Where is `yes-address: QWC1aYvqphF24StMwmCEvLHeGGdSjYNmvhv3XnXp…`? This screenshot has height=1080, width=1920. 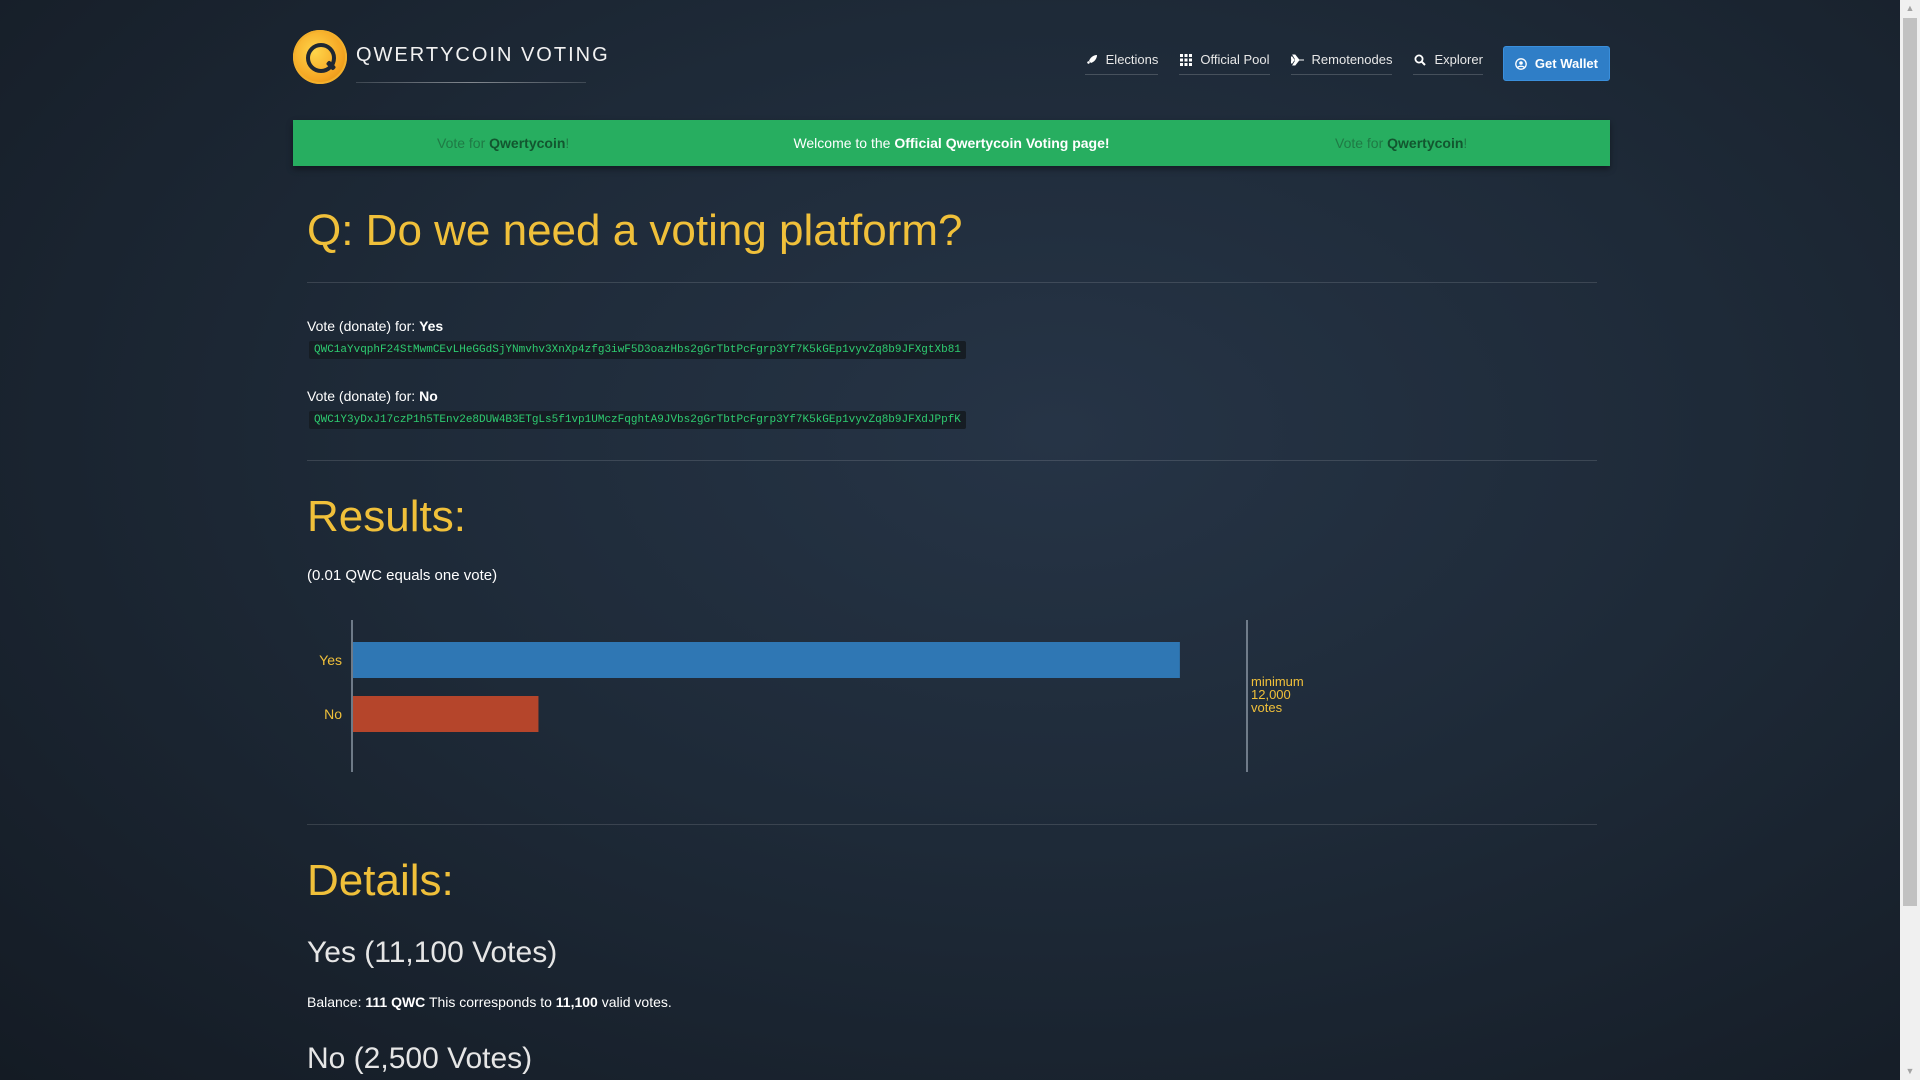
yes-address: QWC1aYvqphF24StMwmCEvLHeGGdSjYNmvhv3XnXp… is located at coordinates (637, 350).